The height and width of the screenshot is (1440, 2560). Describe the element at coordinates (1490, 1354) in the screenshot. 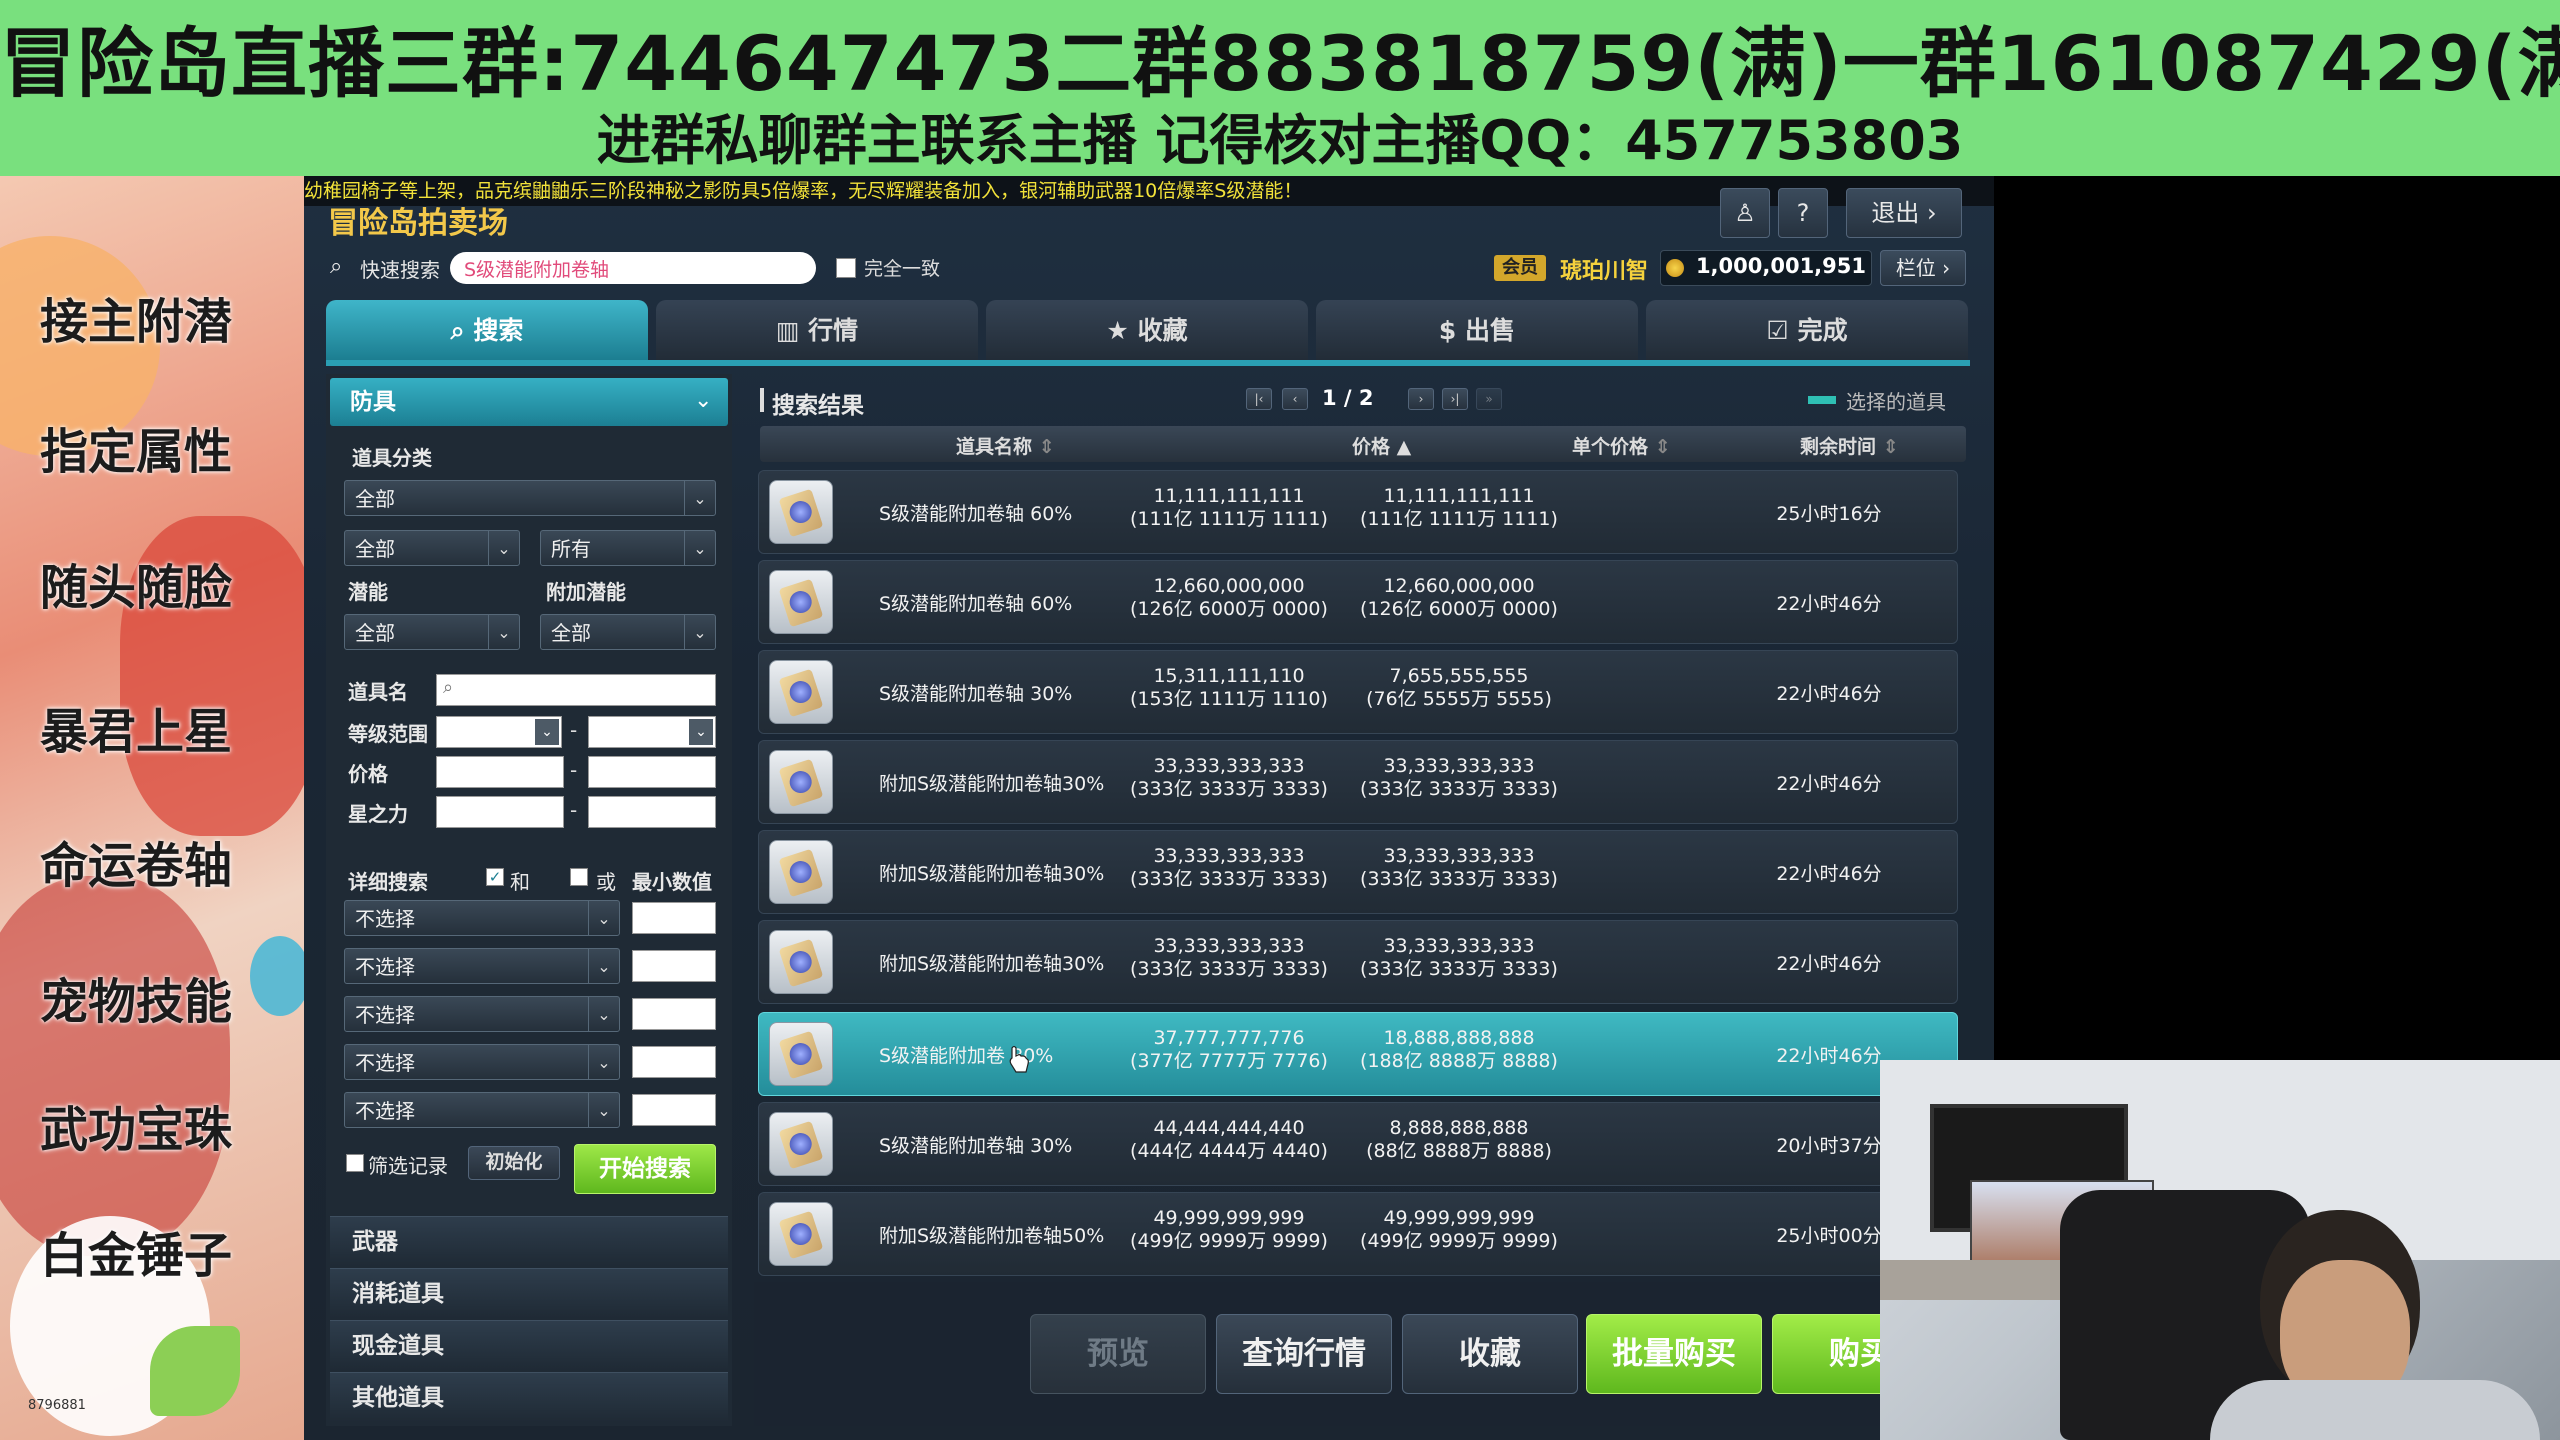

I see `favorite-button: 收藏` at that location.